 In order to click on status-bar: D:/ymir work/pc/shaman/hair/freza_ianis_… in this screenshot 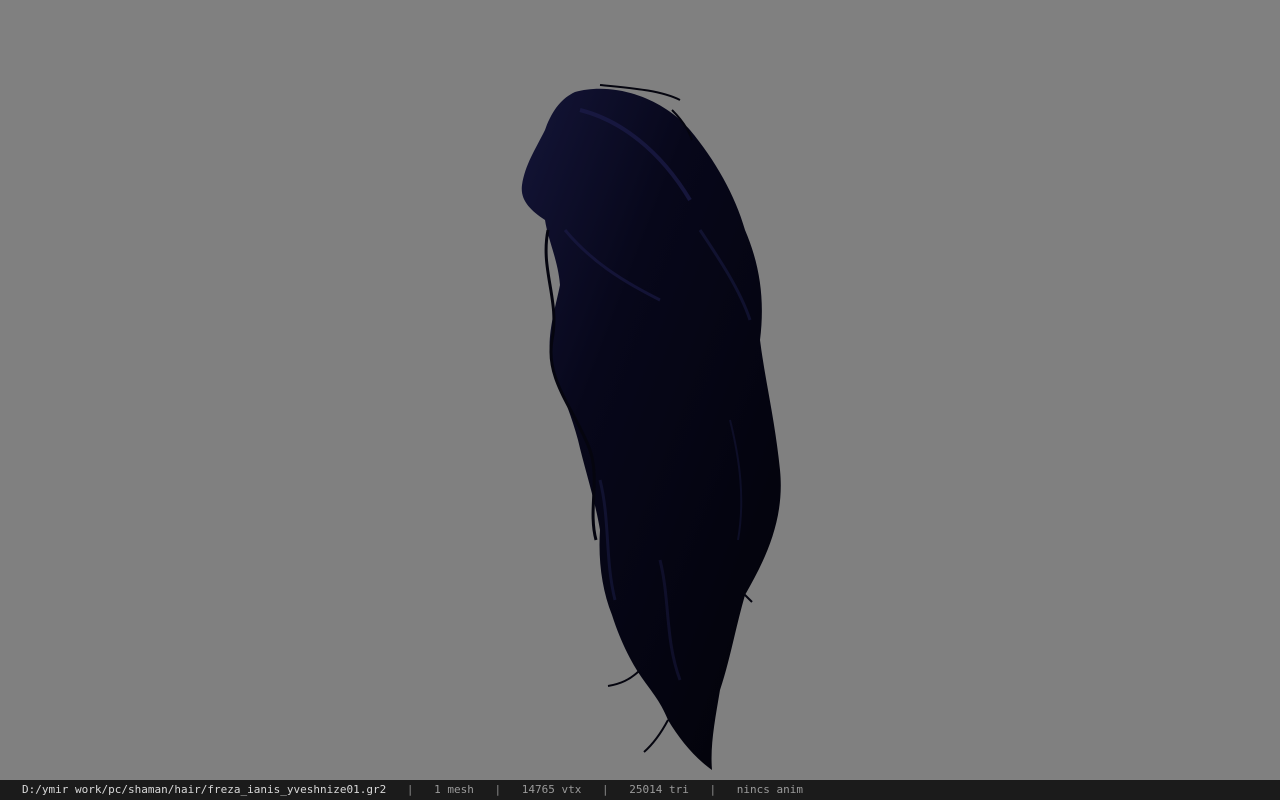, I will do `click(640, 790)`.